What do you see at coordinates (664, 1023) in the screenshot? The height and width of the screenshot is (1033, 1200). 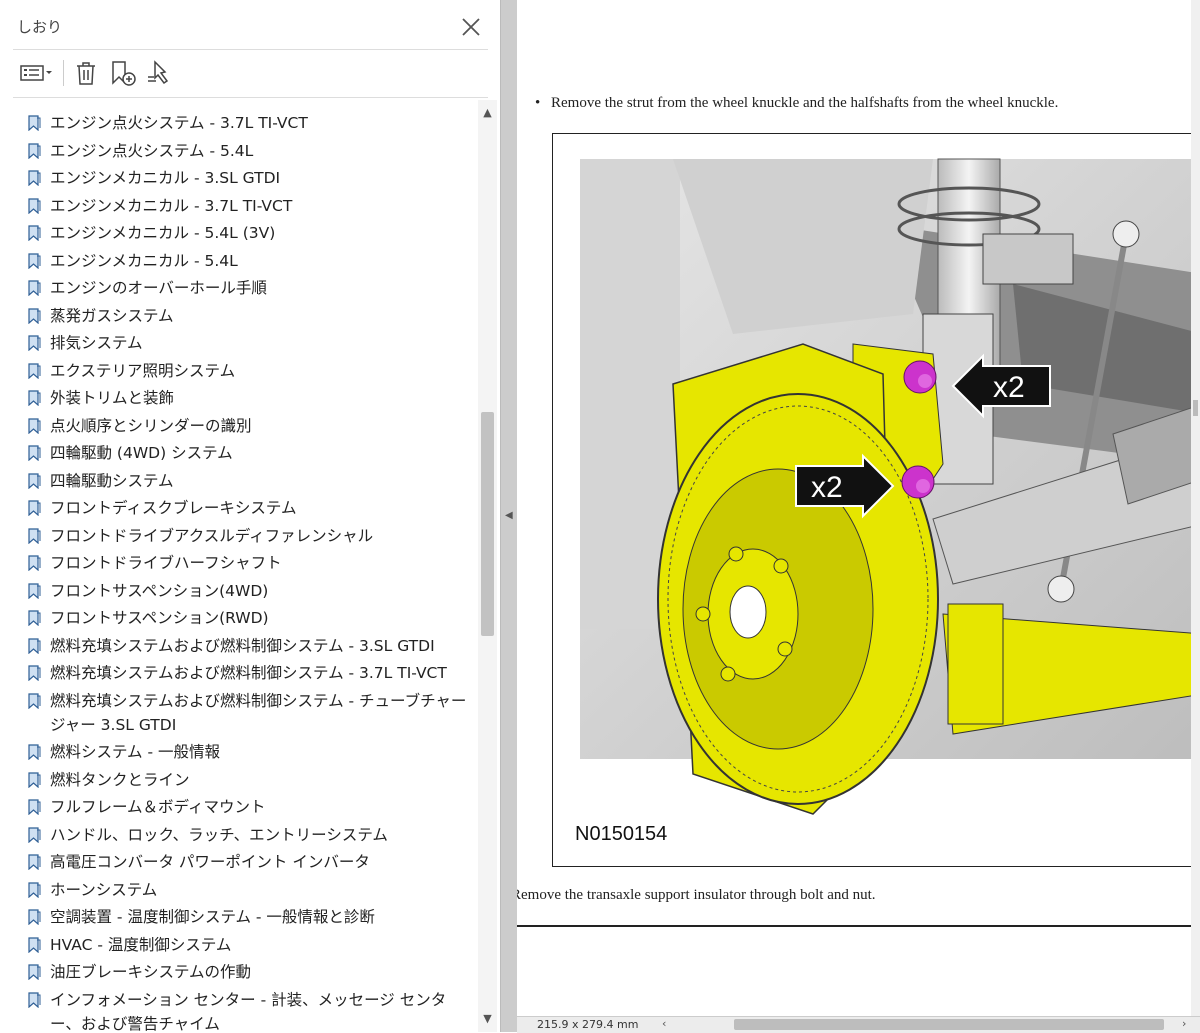 I see `scroll-left-arrow: ‹` at bounding box center [664, 1023].